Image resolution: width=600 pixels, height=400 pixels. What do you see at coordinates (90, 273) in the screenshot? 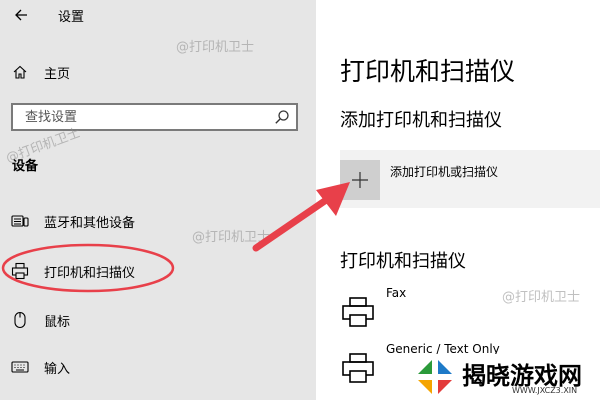
I see `sidebar-item-label: 打印机和扫描仪` at bounding box center [90, 273].